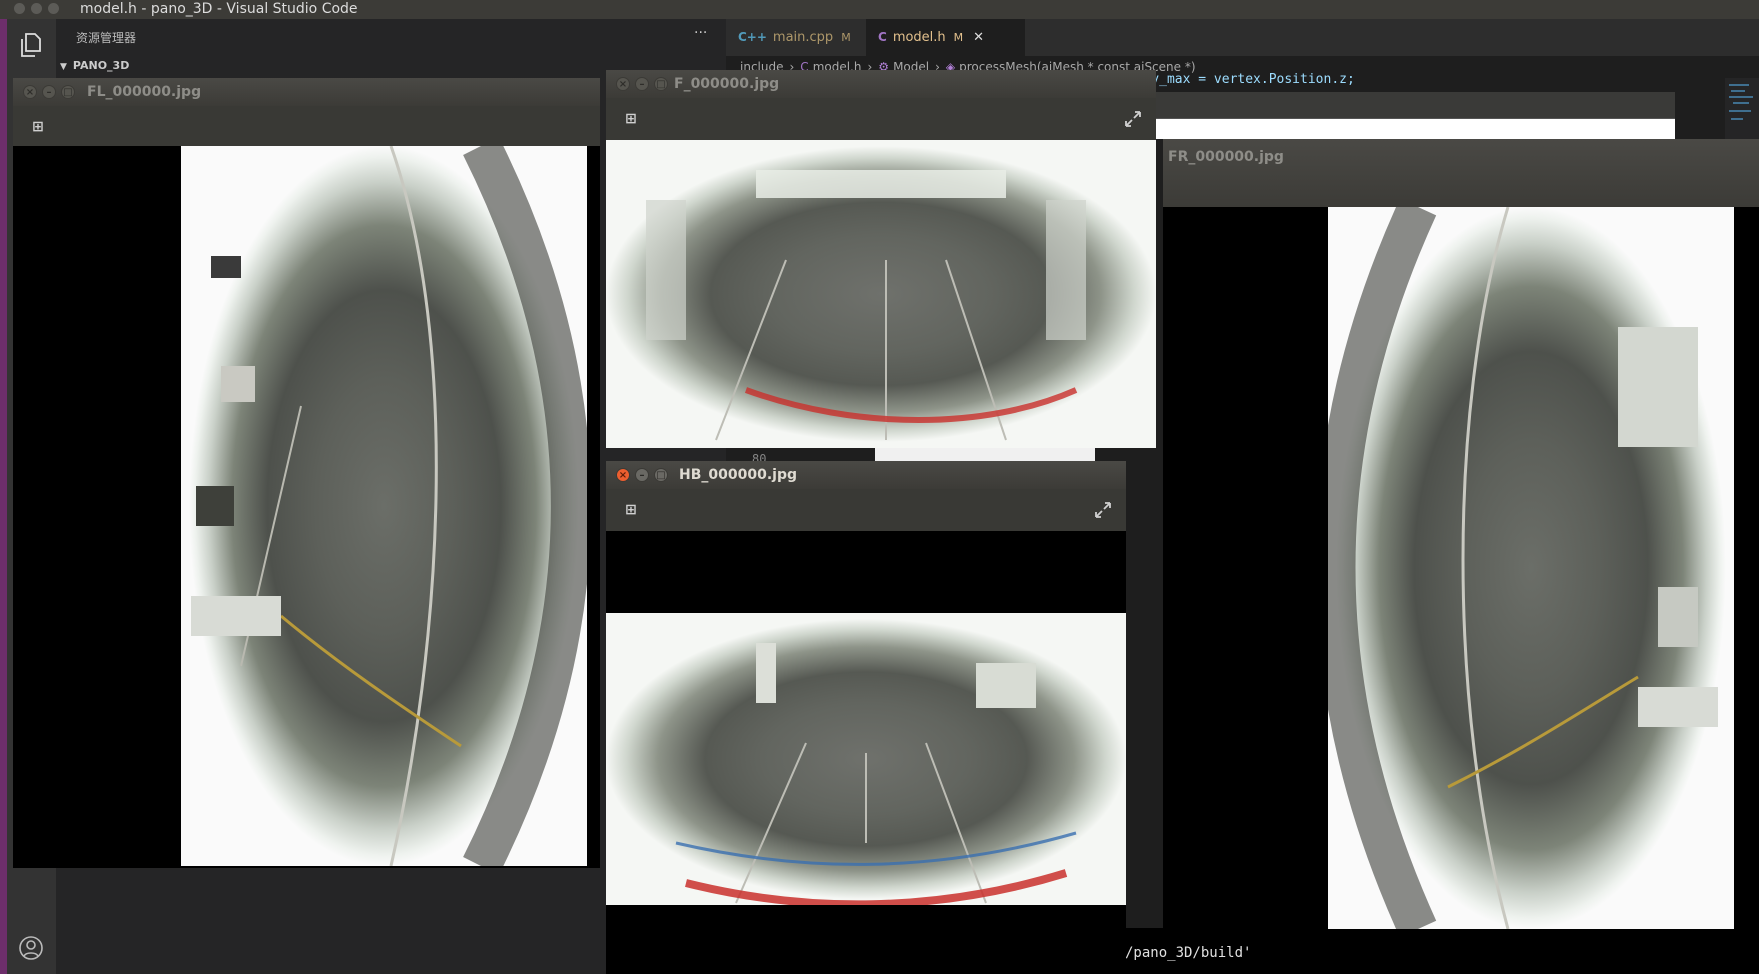  I want to click on window-title: F_000000.jpg, so click(727, 84).